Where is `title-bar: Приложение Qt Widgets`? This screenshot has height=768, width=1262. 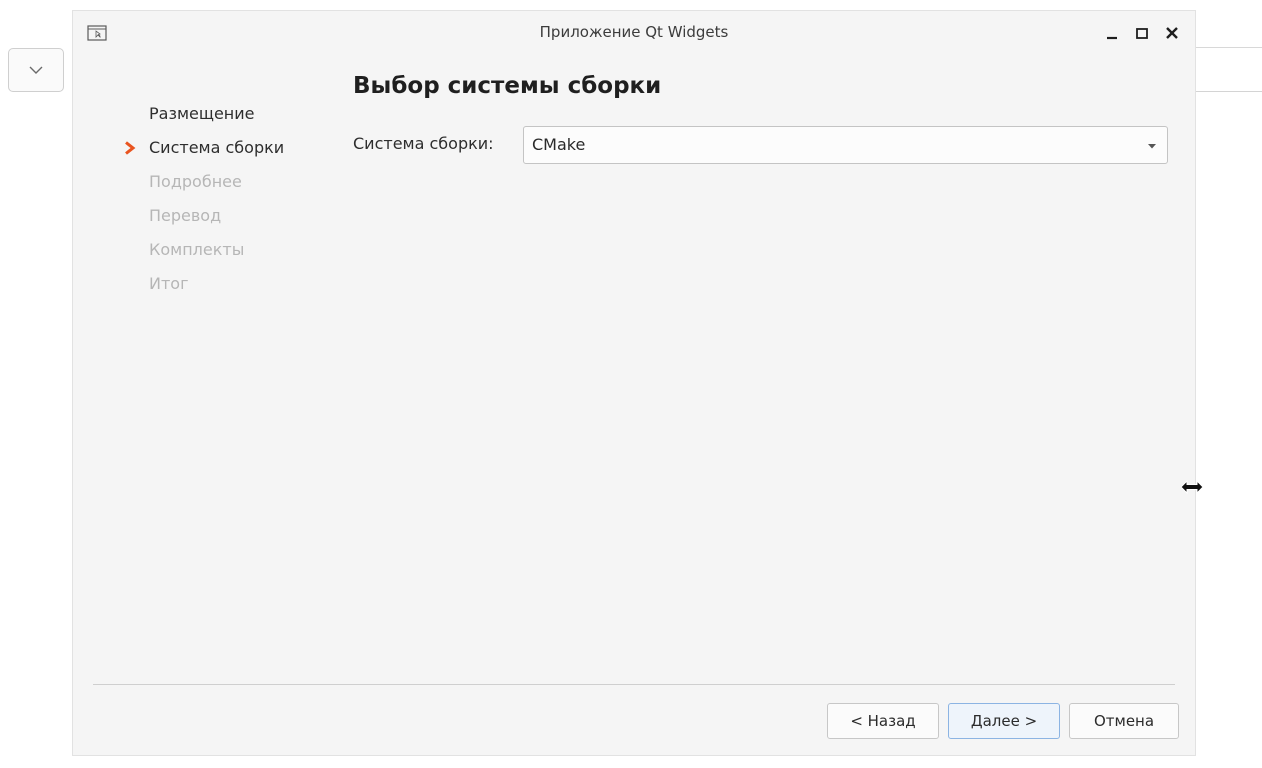 title-bar: Приложение Qt Widgets is located at coordinates (634, 34).